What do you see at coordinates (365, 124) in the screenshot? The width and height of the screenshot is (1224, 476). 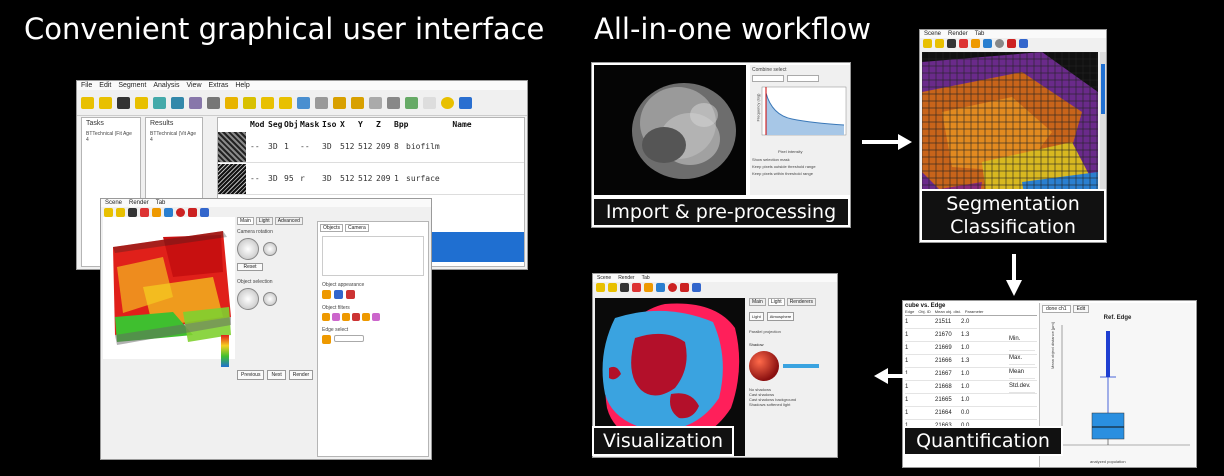 I see `col-y: Y` at bounding box center [365, 124].